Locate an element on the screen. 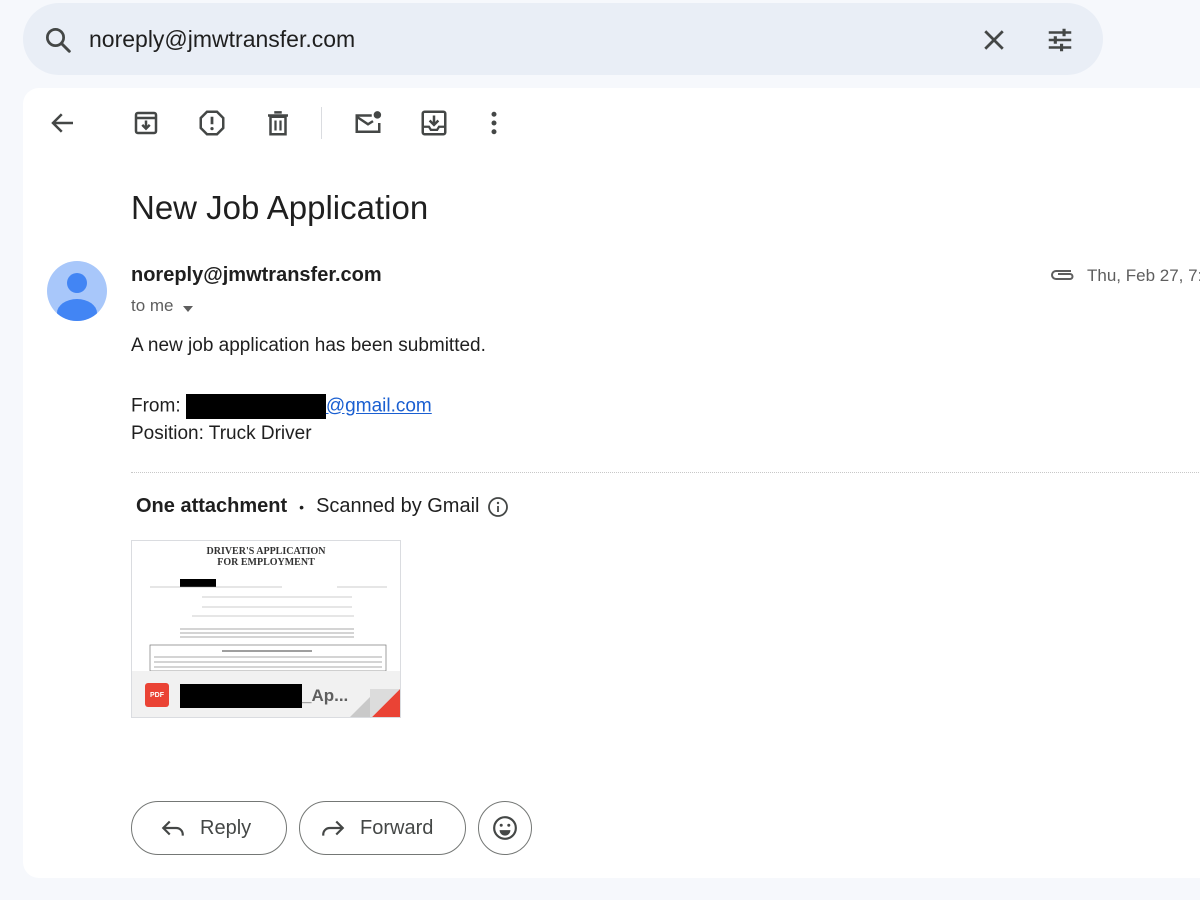 The image size is (1200, 900). page-fold-icon is located at coordinates (371, 703).